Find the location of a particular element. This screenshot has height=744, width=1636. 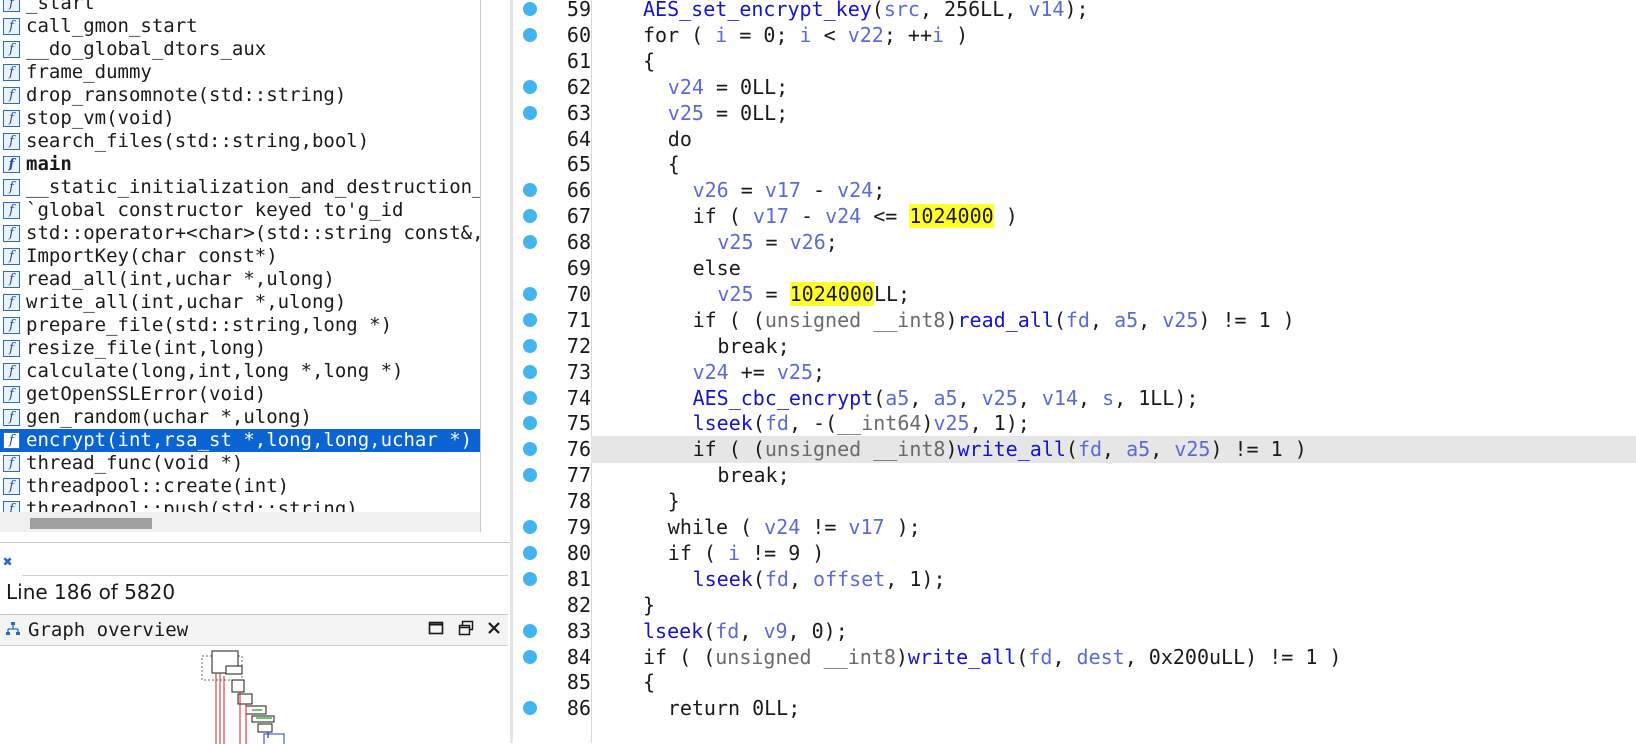

code-line: 65 { is located at coordinates (1074, 164).